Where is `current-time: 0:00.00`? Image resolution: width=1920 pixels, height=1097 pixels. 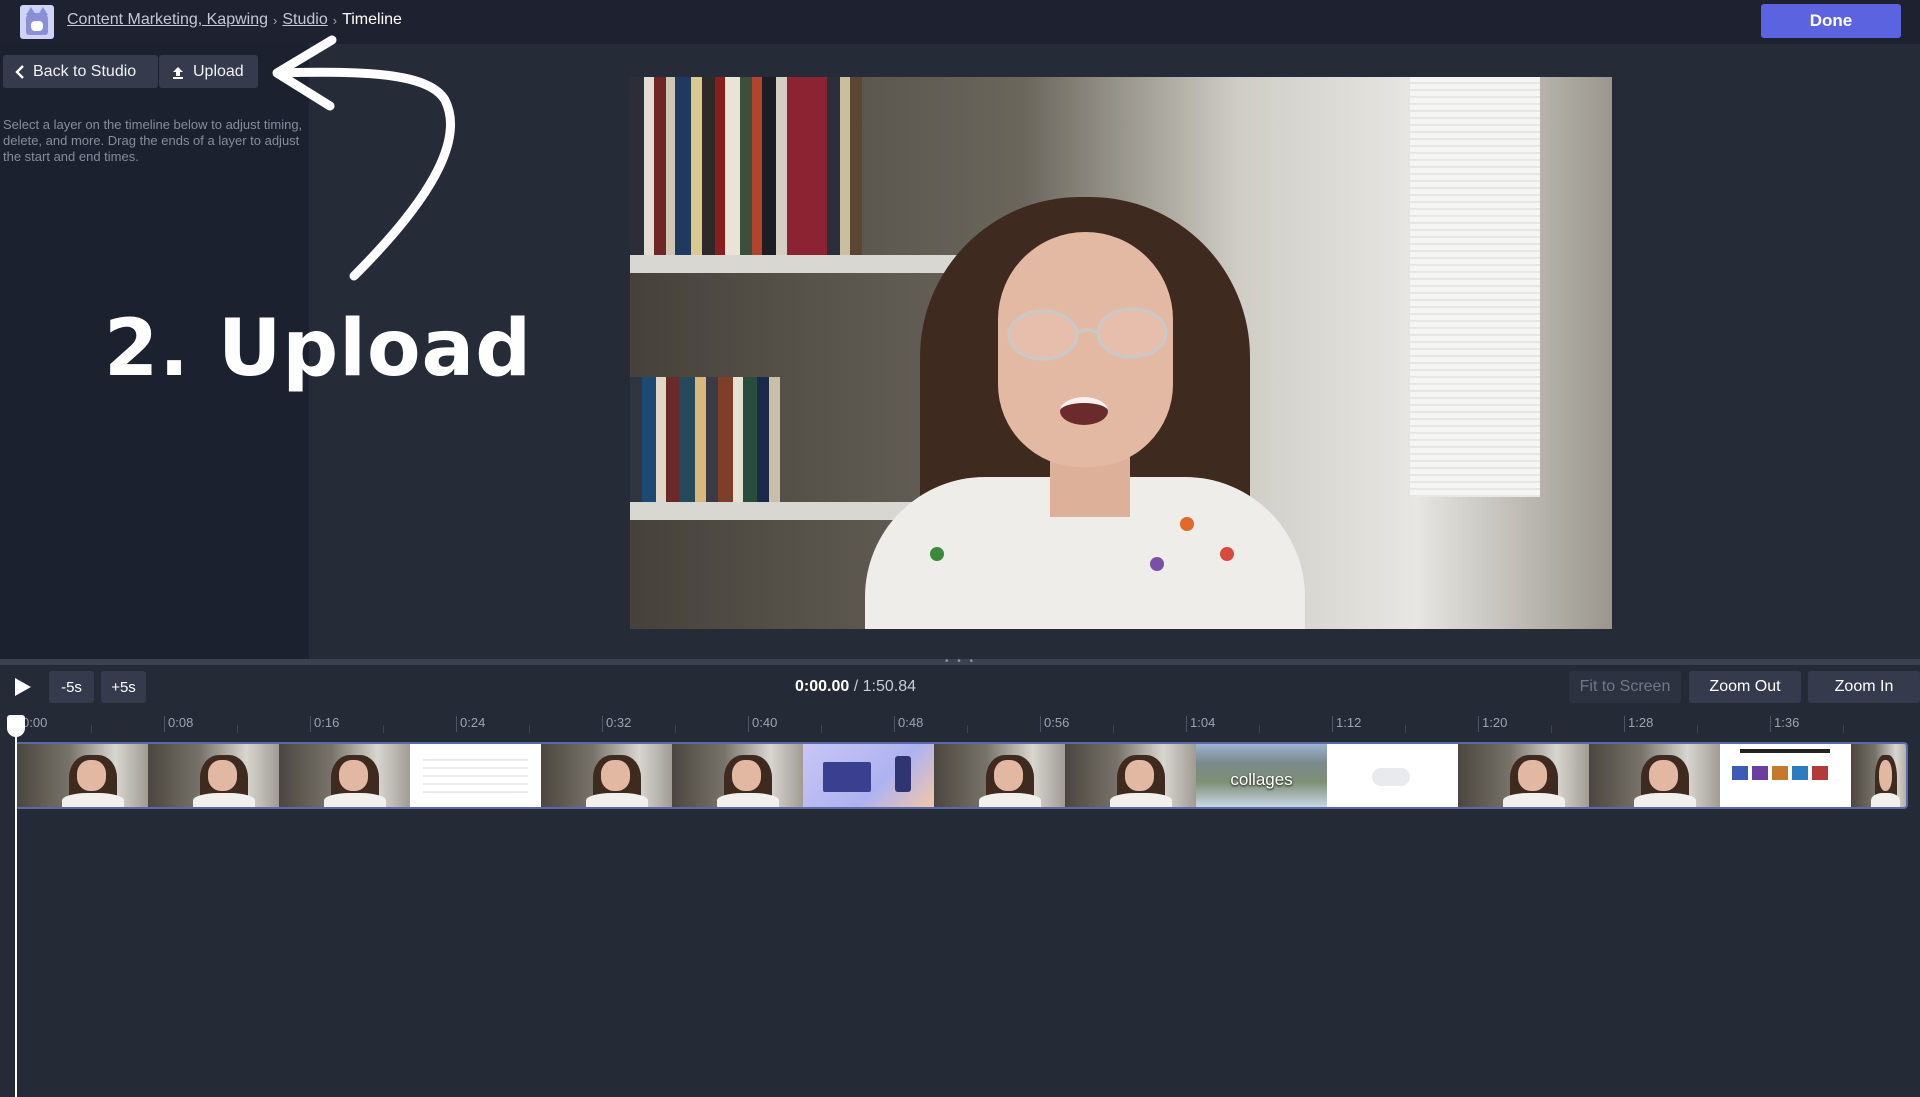 current-time: 0:00.00 is located at coordinates (822, 686).